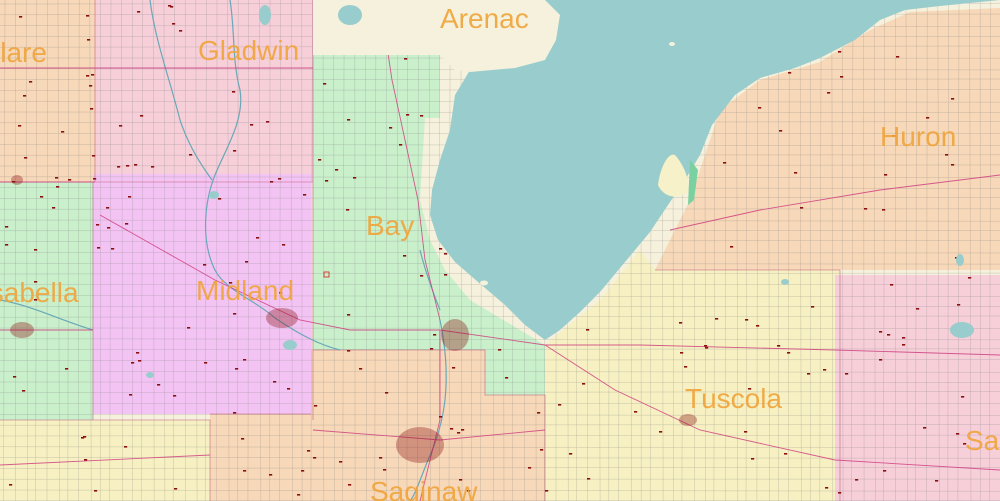  Describe the element at coordinates (420, 445) in the screenshot. I see `city-saginaw` at that location.